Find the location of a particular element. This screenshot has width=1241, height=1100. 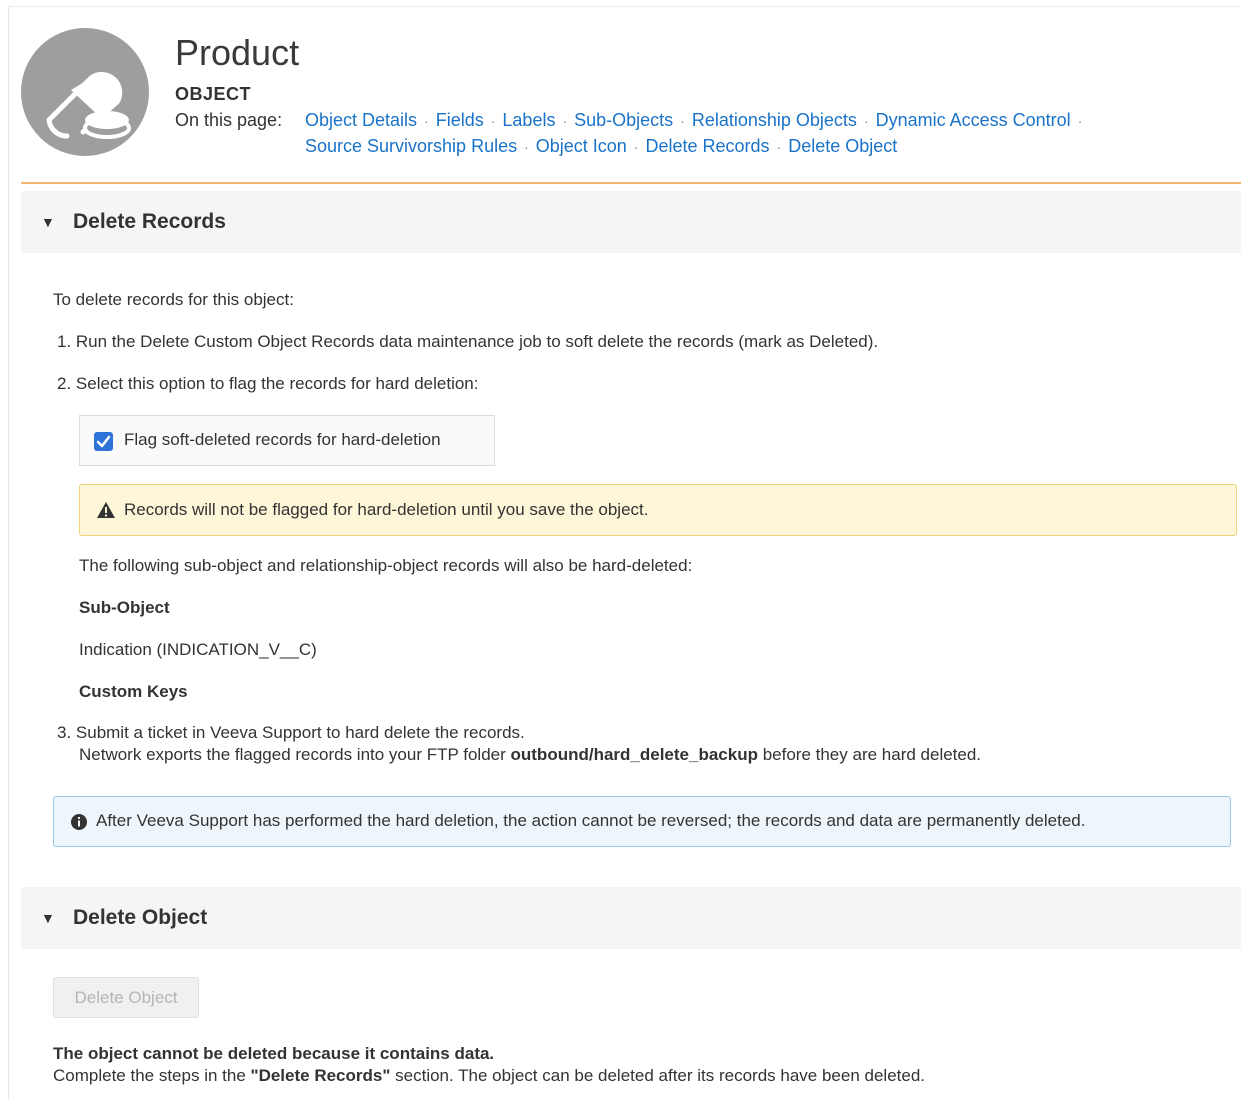

section-title: Delete Object is located at coordinates (140, 917).